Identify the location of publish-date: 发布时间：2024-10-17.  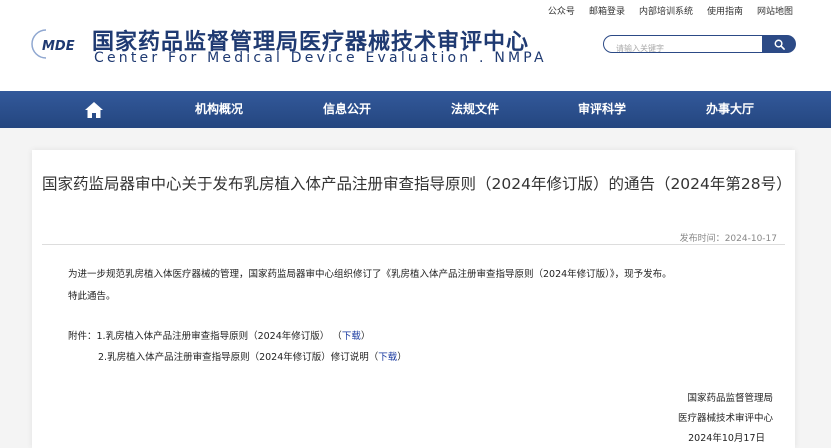
(728, 237).